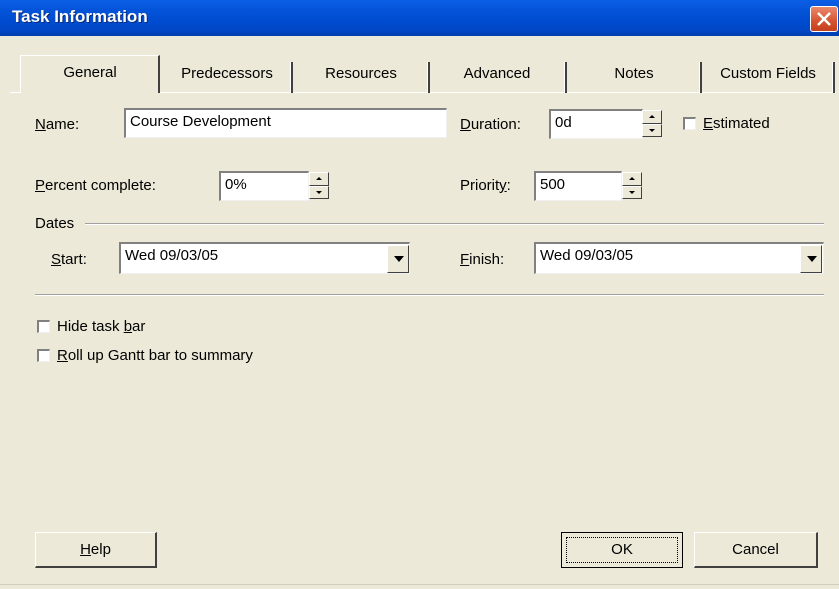 This screenshot has width=839, height=589. I want to click on ok-button: OK, so click(622, 550).